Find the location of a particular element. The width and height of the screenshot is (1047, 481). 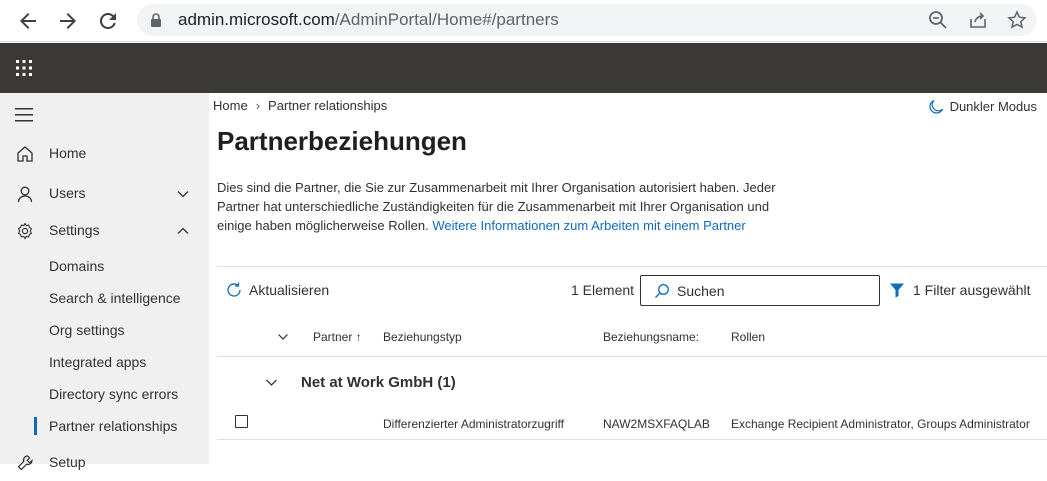

item-count: 1 Element is located at coordinates (603, 290).